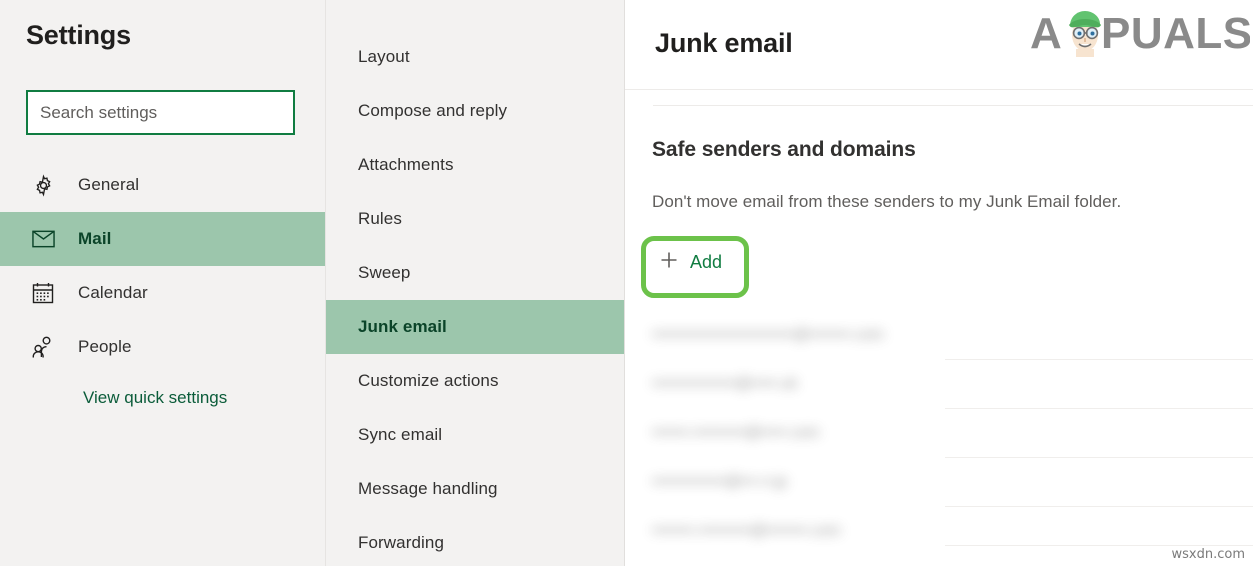 Image resolution: width=1253 pixels, height=566 pixels. I want to click on sender-address: •••••••••••••••••••••••••••@••••••••.com, so click(768, 334).